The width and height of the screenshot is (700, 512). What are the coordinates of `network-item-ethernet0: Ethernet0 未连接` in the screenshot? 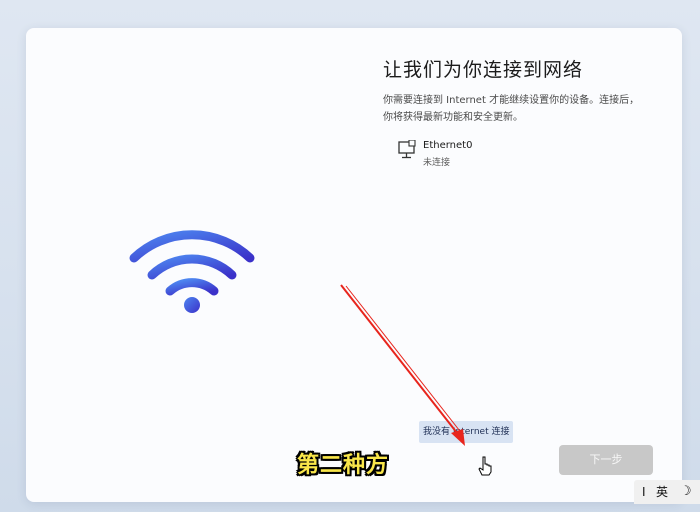 It's located at (468, 156).